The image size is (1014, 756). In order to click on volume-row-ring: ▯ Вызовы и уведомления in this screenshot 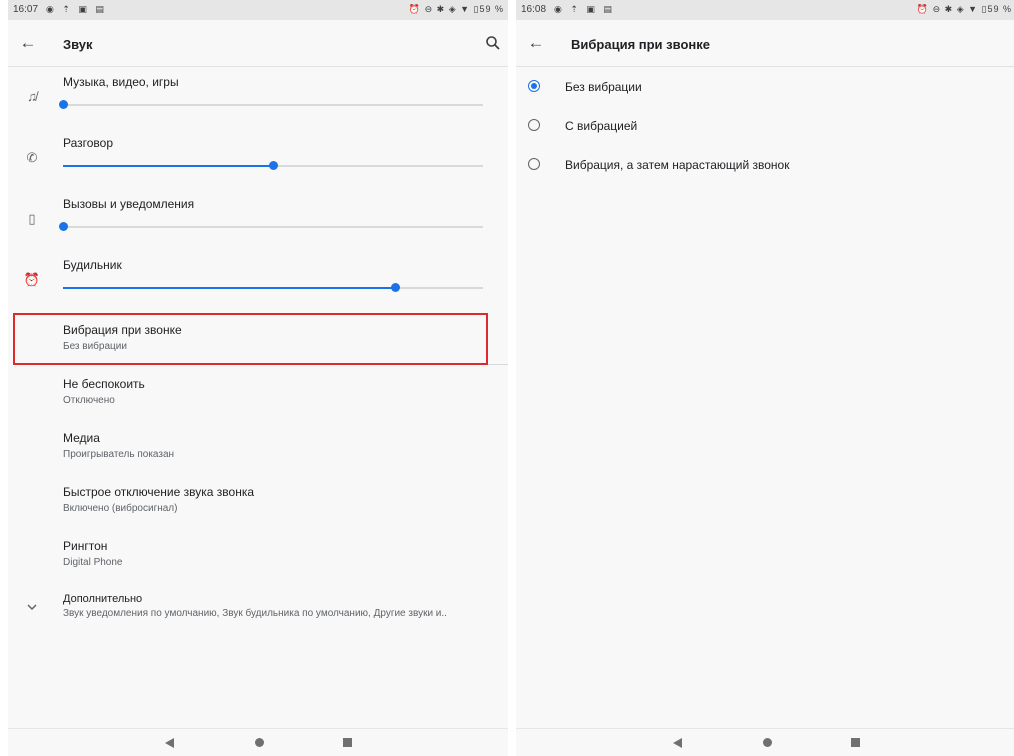, I will do `click(258, 225)`.